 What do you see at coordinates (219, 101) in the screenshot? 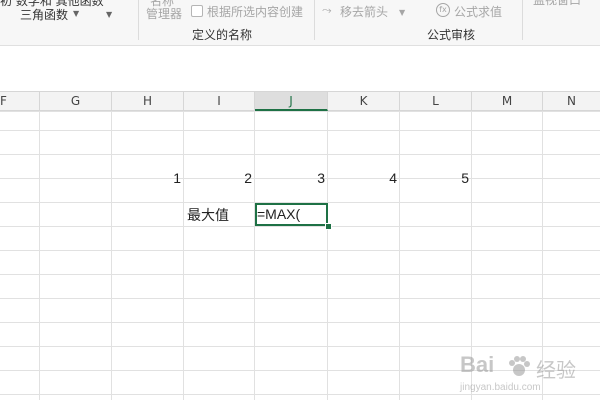
I see `column-header: I` at bounding box center [219, 101].